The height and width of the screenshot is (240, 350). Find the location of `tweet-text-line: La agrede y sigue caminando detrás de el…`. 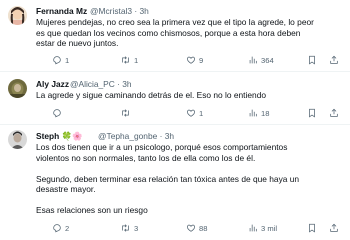

tweet-text-line: La agrede y sigue caminando detrás de el… is located at coordinates (151, 95).